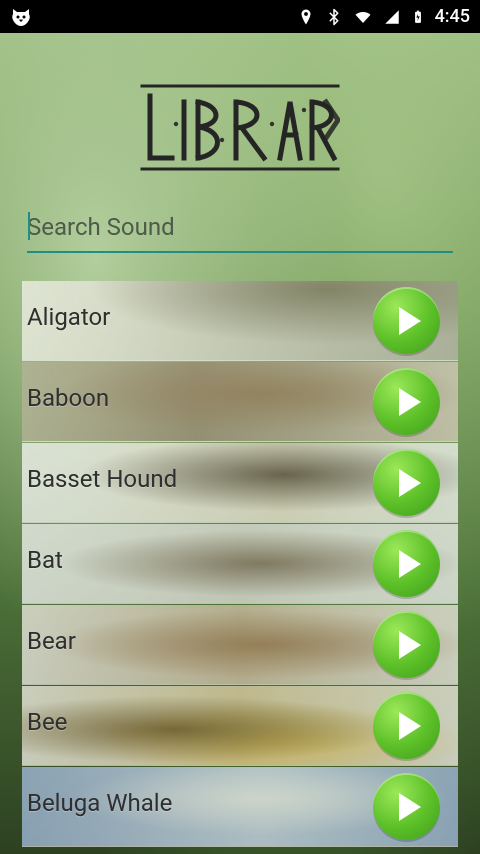 This screenshot has height=854, width=480. I want to click on search-input, so click(240, 226).